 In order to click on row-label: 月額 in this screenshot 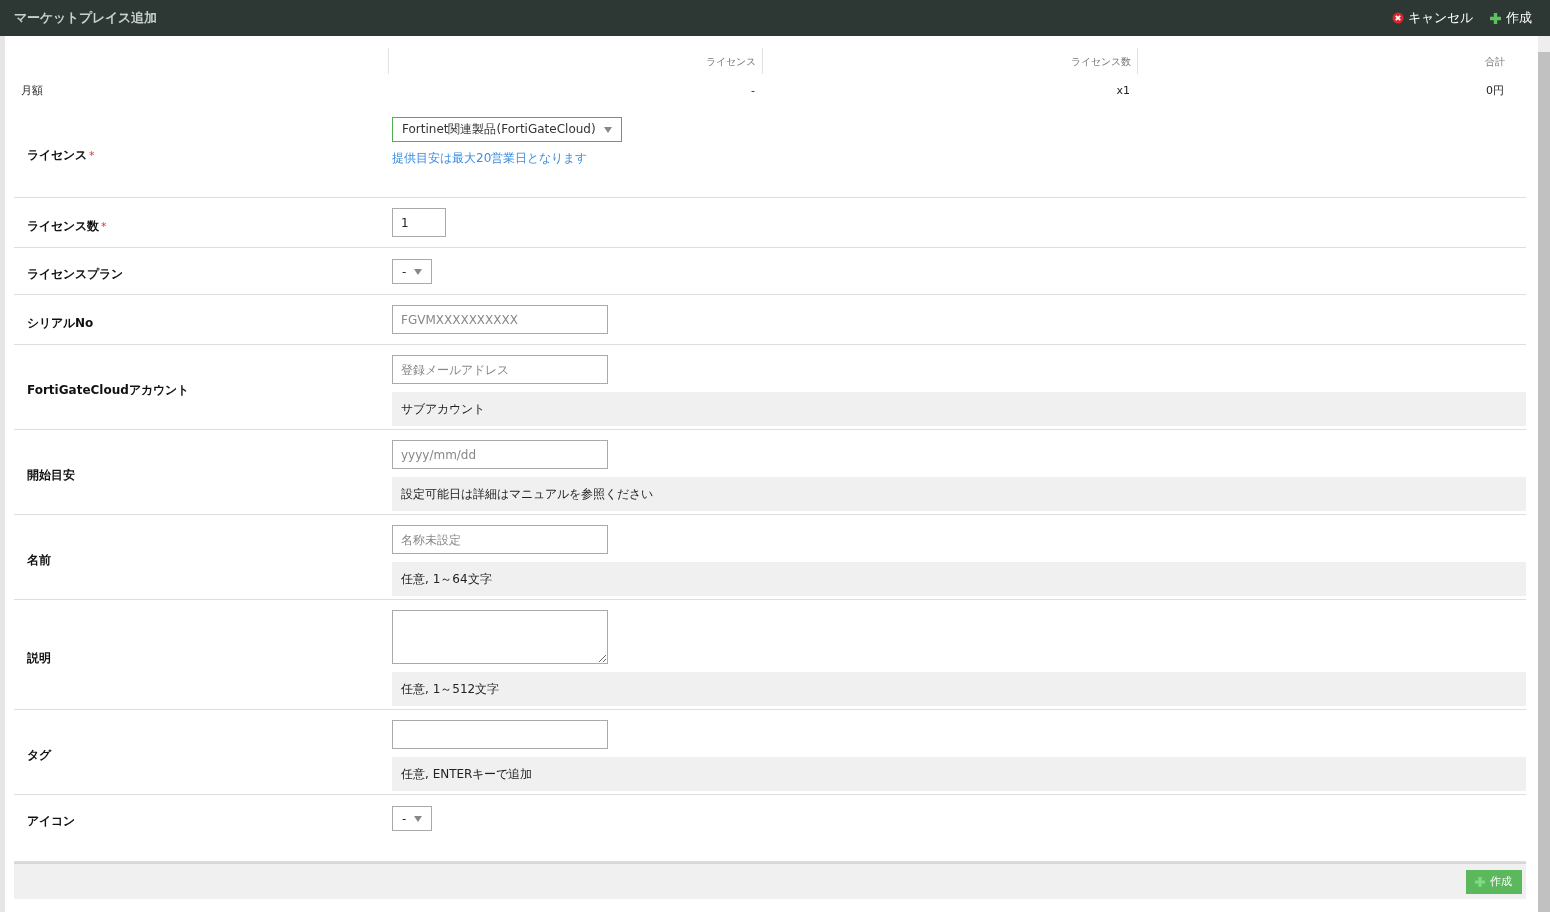, I will do `click(32, 90)`.